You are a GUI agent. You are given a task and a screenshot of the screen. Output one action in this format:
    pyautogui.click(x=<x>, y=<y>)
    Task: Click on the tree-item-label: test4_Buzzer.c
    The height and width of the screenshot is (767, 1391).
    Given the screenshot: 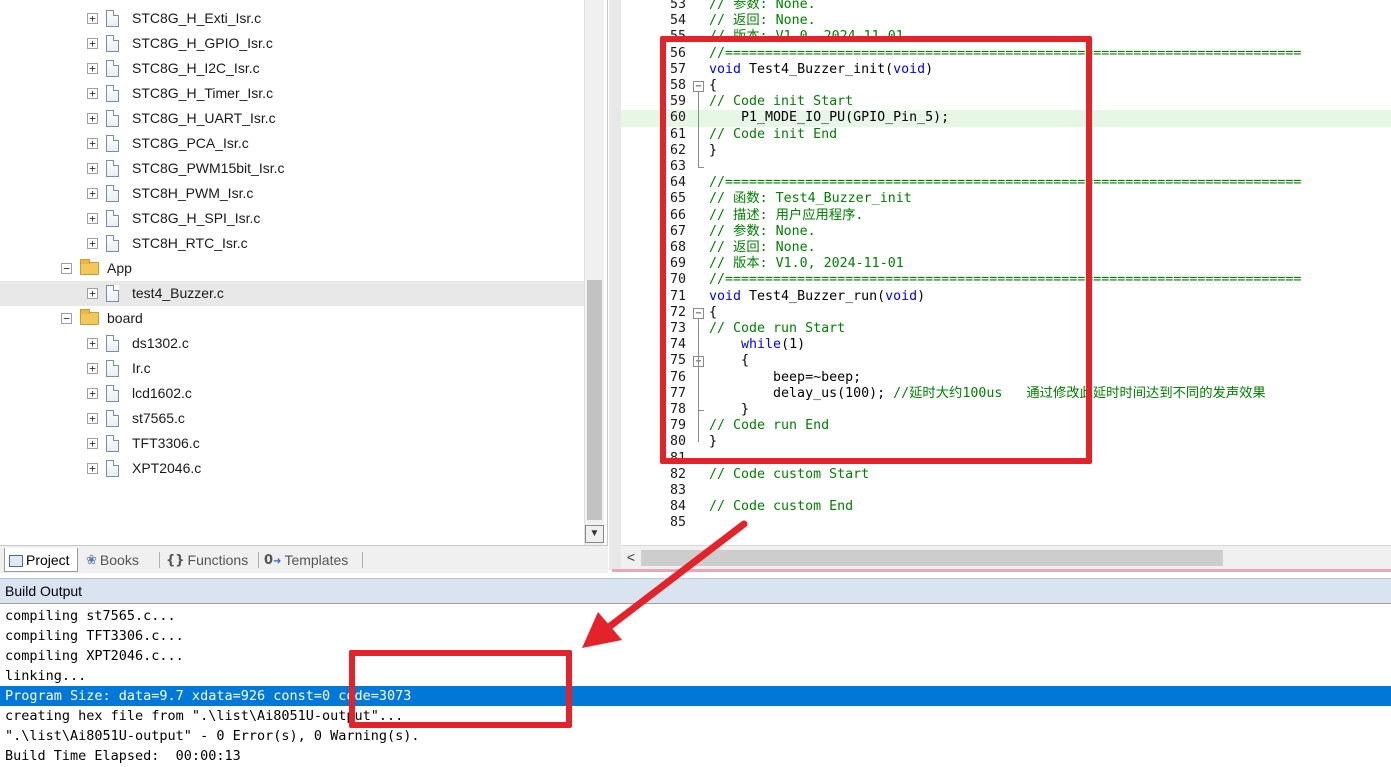 What is the action you would take?
    pyautogui.click(x=178, y=293)
    